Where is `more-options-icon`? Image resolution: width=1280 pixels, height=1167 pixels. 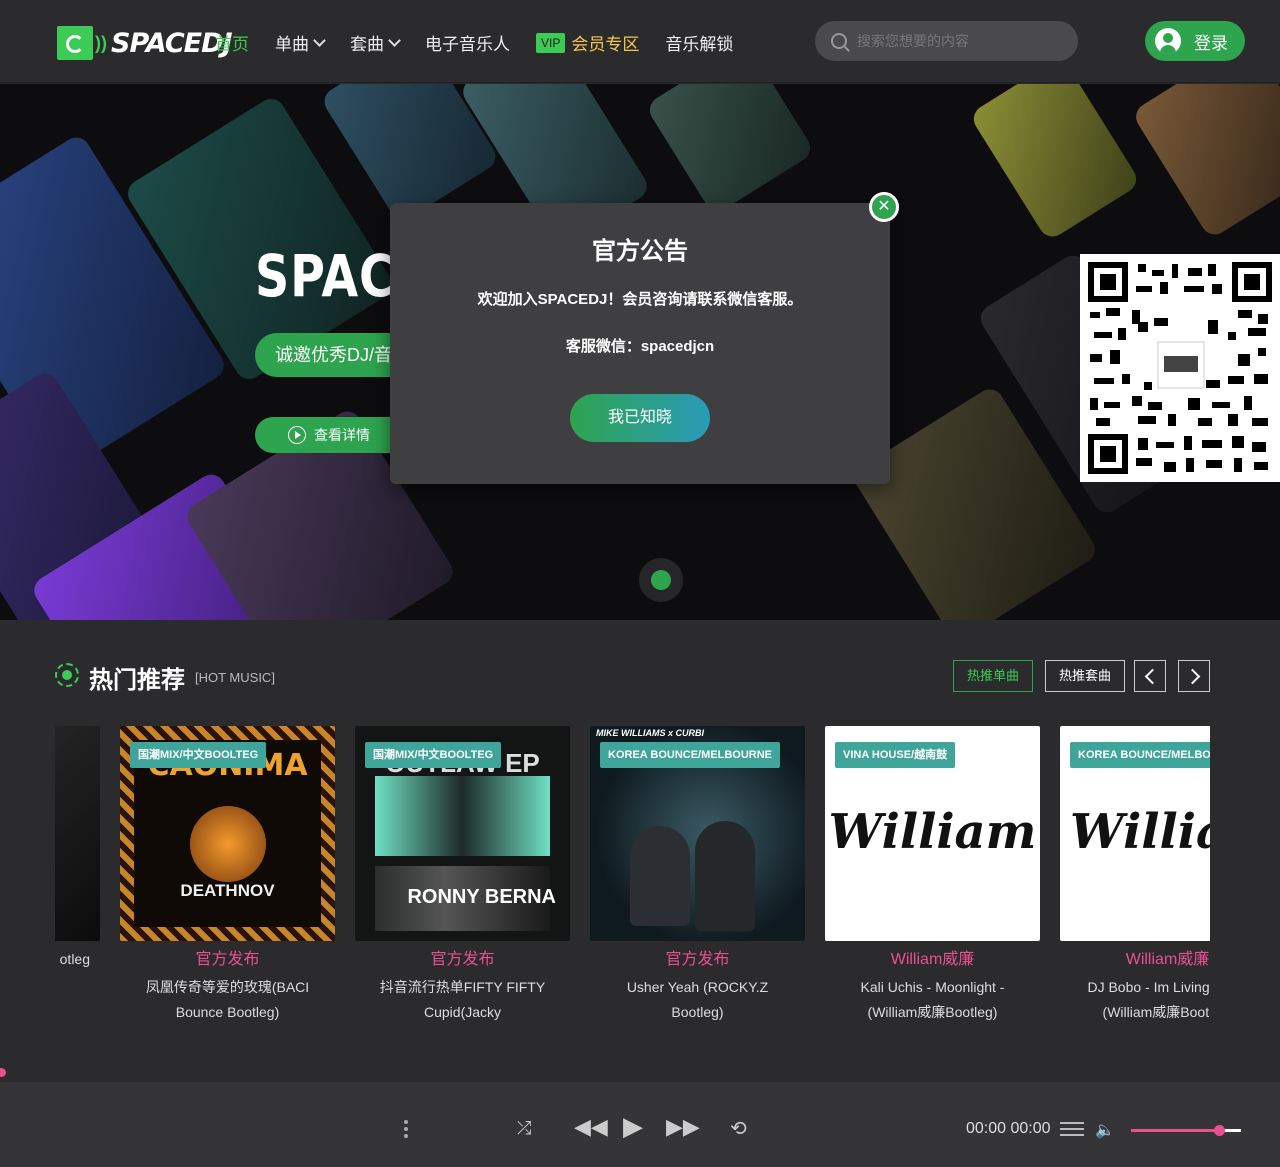
more-options-icon is located at coordinates (406, 1129).